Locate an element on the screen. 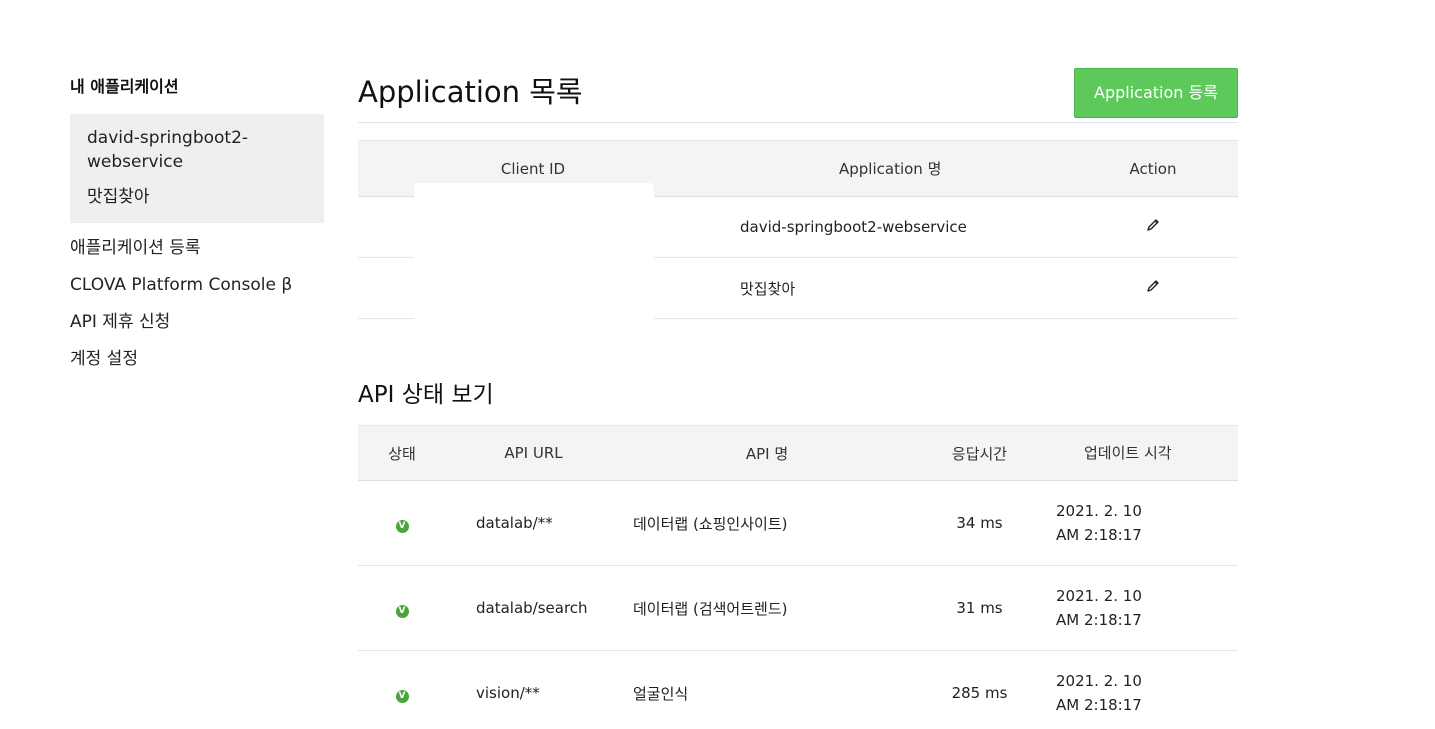 This screenshot has width=1435, height=729. api-url-cell: datalab/** is located at coordinates (533, 523).